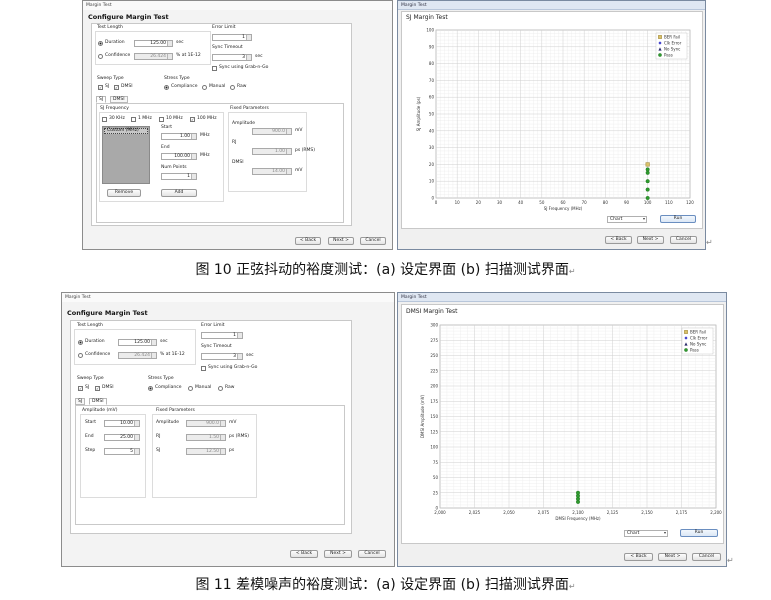  I want to click on end-input: 25.00, so click(122, 437).